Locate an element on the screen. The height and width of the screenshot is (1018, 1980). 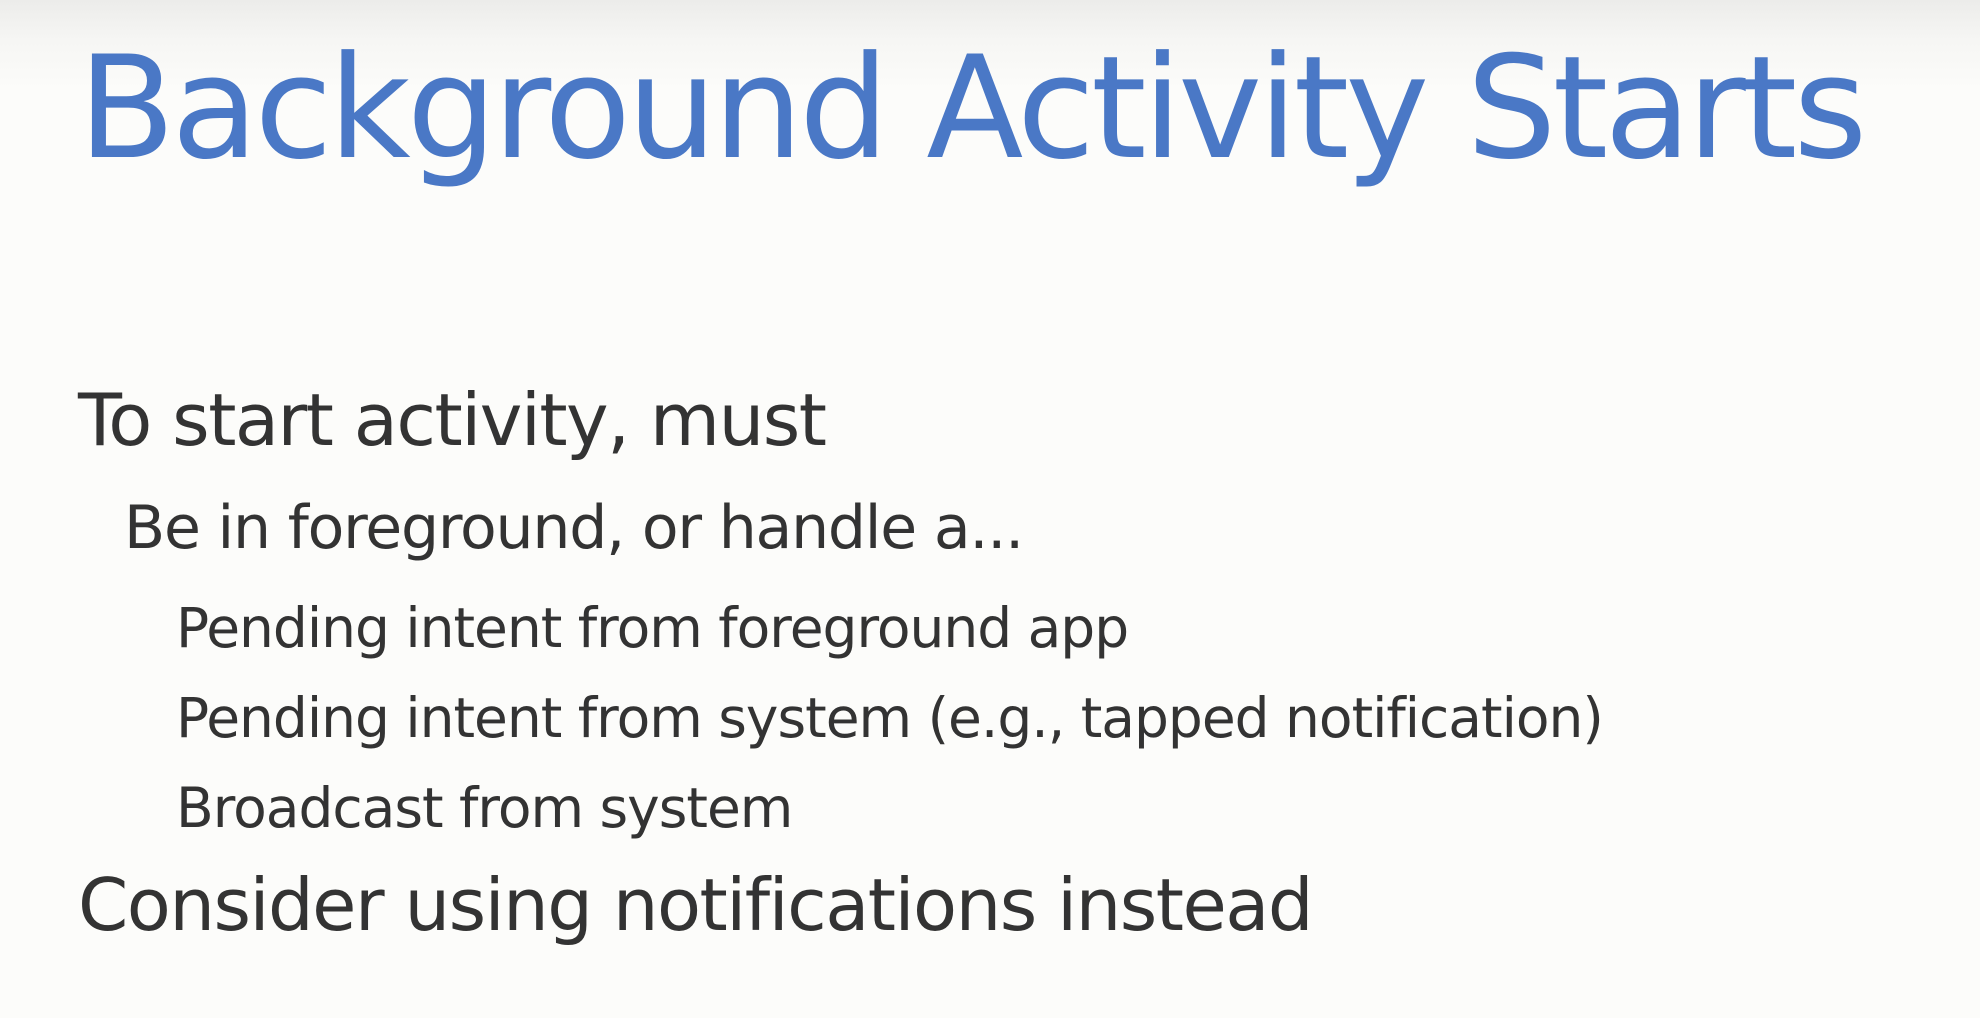
bullet-level-1-start-activity: To start activity, must is located at coordinates (452, 420).